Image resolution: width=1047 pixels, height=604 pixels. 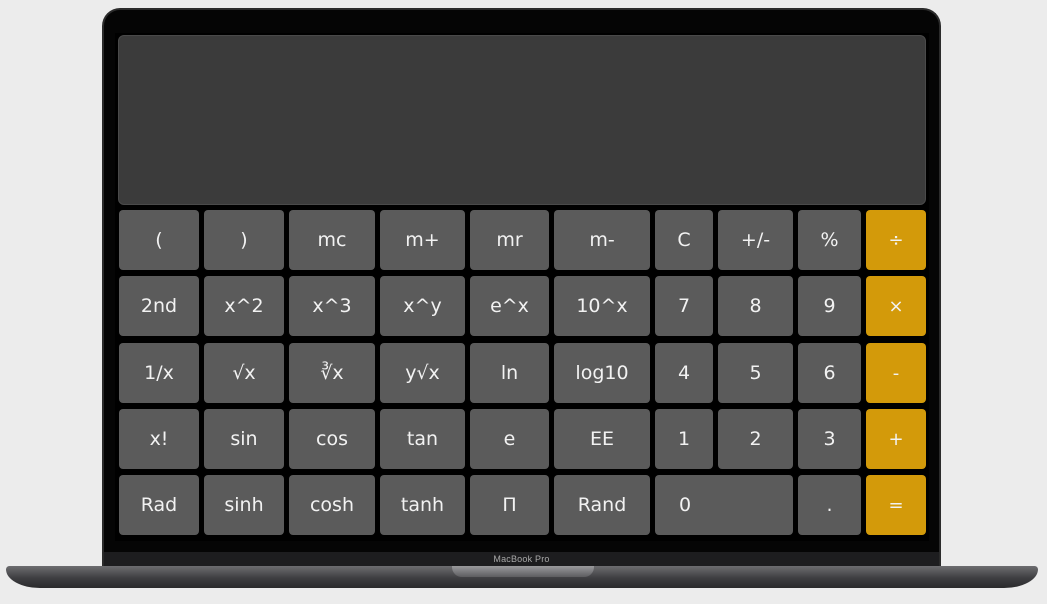 I want to click on memory-clear-button: mc, so click(x=332, y=240).